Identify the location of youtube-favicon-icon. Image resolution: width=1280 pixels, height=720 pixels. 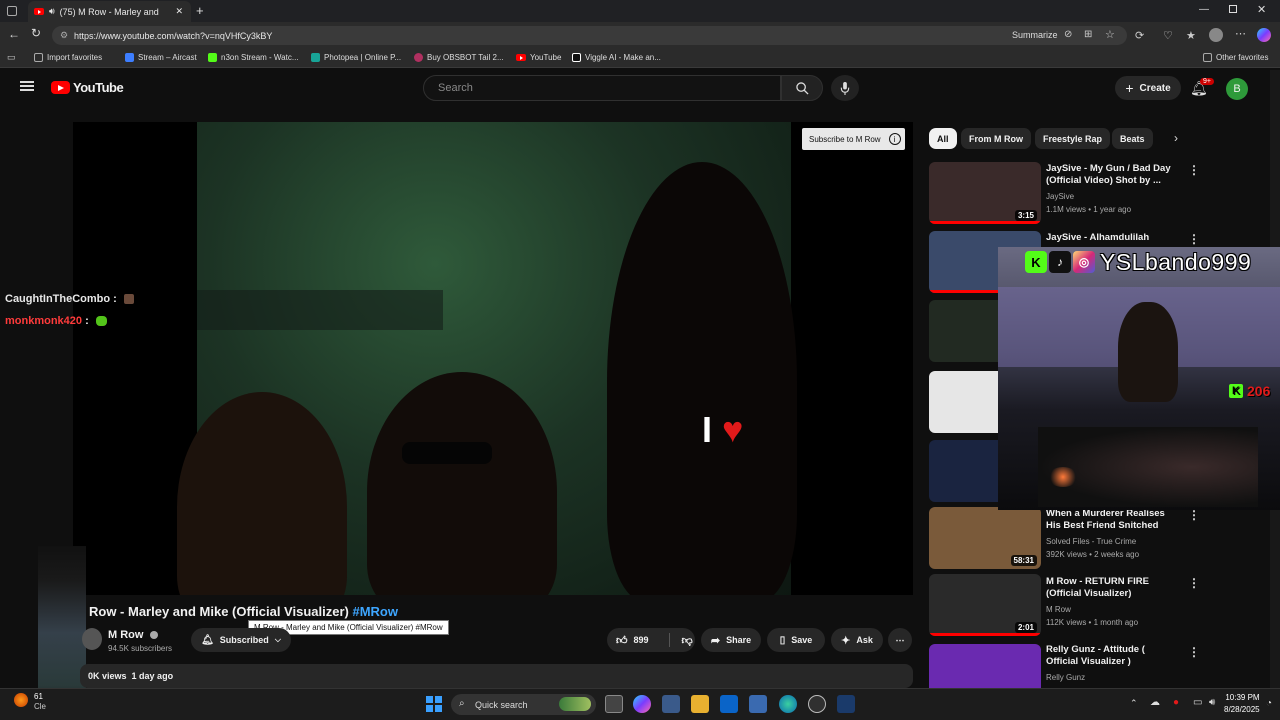
(39, 11).